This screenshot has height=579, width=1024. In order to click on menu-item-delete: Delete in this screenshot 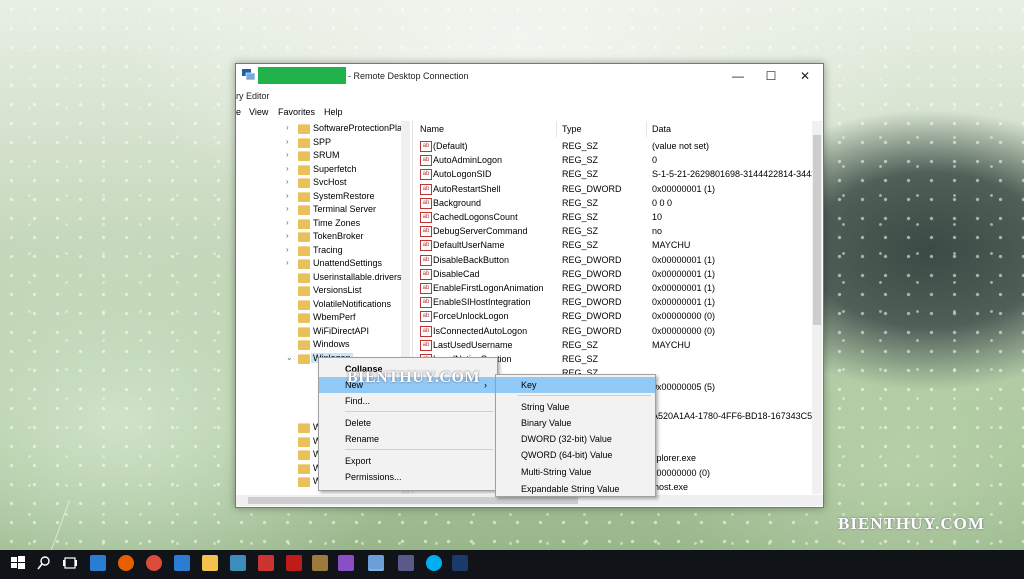, I will do `click(408, 423)`.